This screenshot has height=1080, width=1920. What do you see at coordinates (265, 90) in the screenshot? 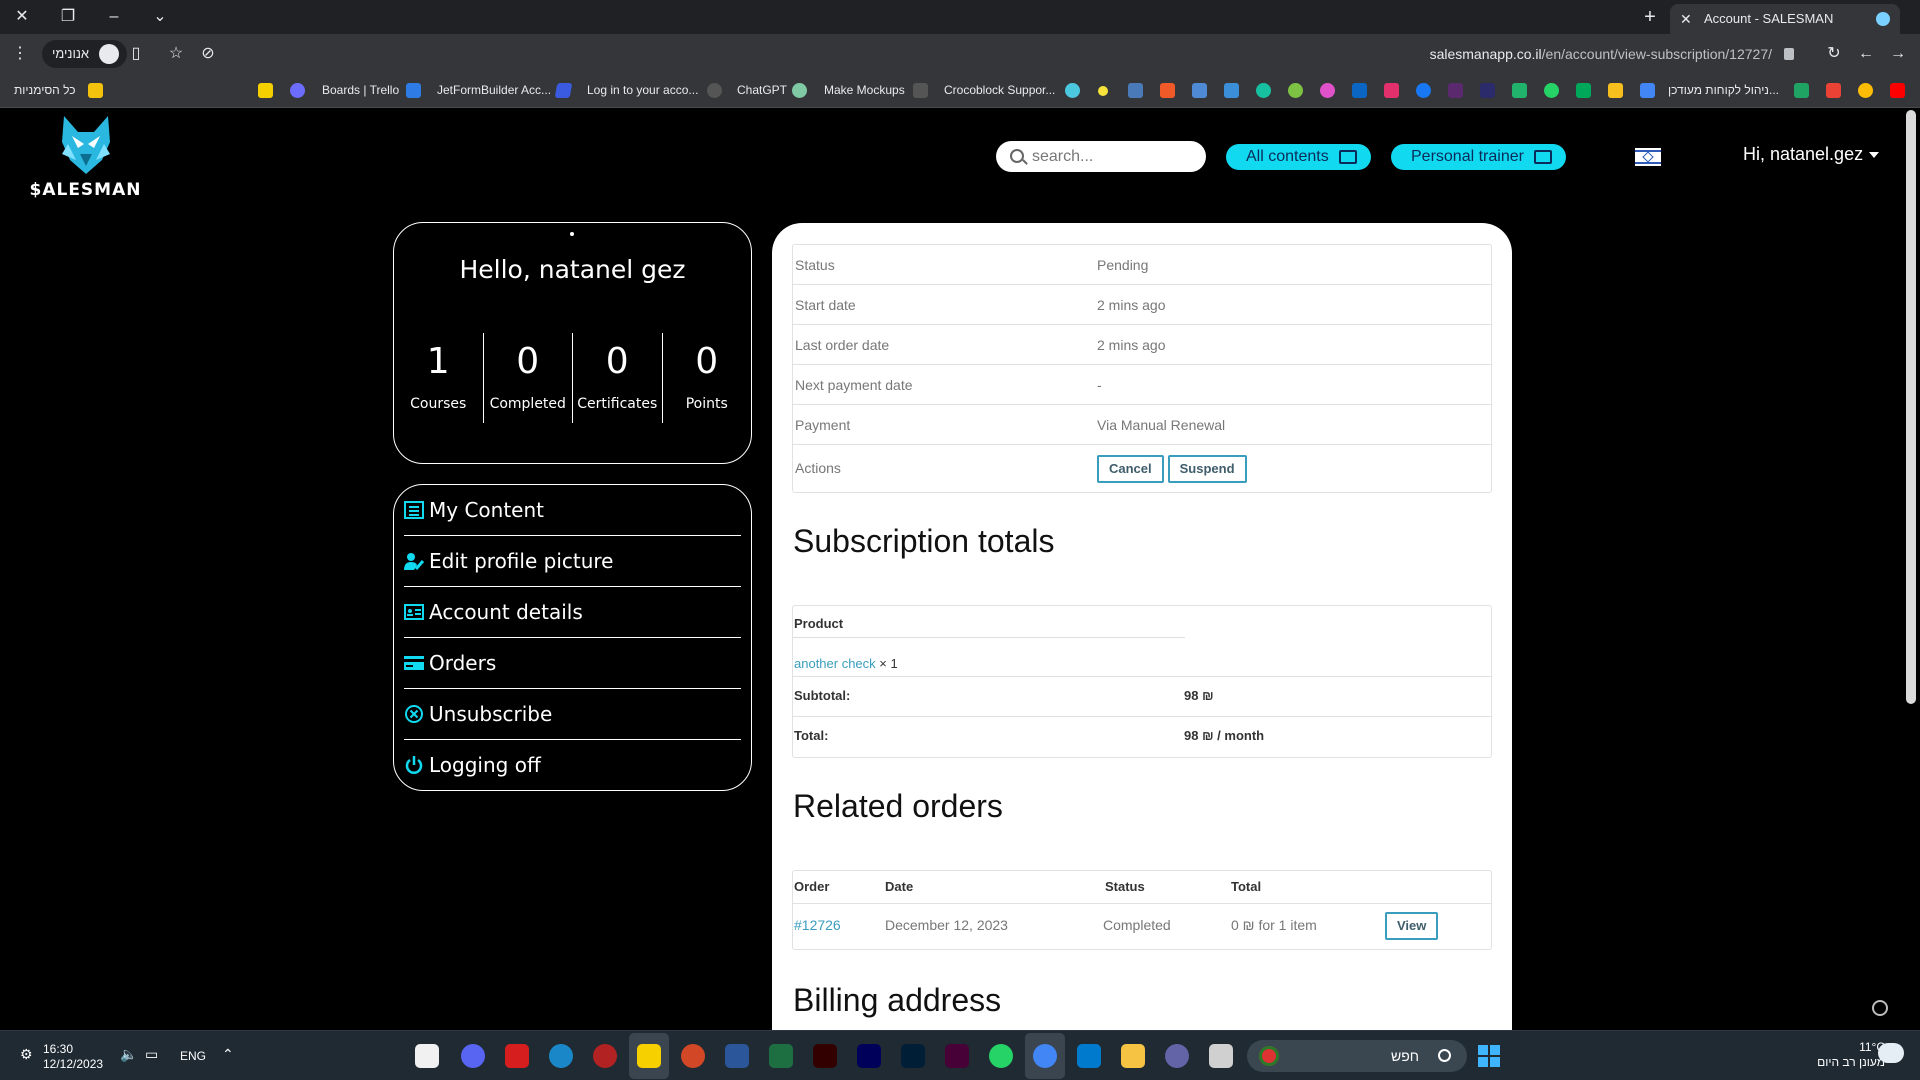
I see `bookmark-p-icon` at bounding box center [265, 90].